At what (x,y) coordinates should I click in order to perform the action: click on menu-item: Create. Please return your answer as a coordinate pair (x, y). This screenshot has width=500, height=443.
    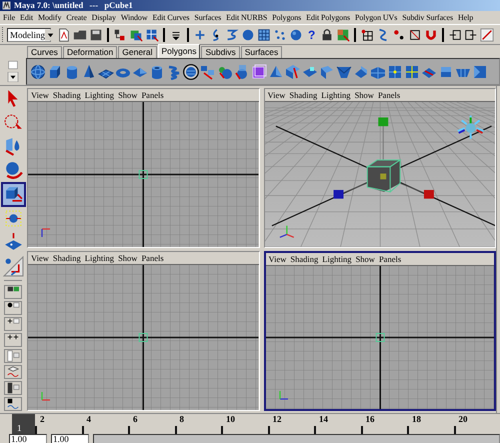
    Looking at the image, I should click on (76, 18).